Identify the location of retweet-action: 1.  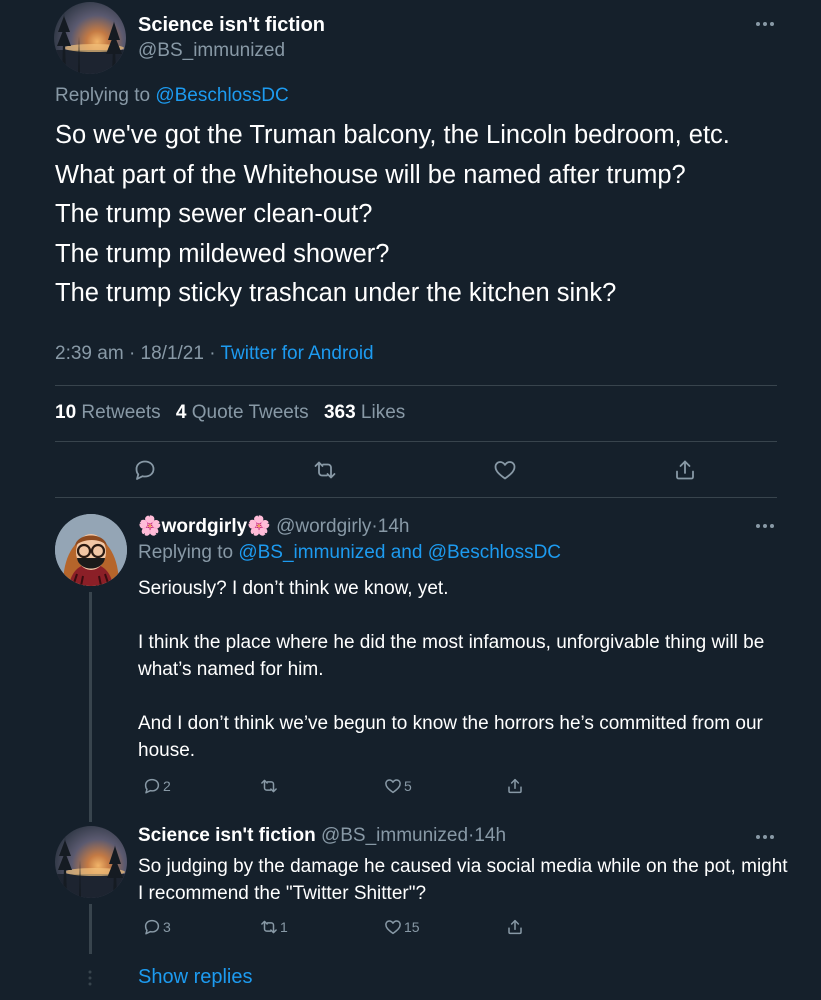
(274, 927).